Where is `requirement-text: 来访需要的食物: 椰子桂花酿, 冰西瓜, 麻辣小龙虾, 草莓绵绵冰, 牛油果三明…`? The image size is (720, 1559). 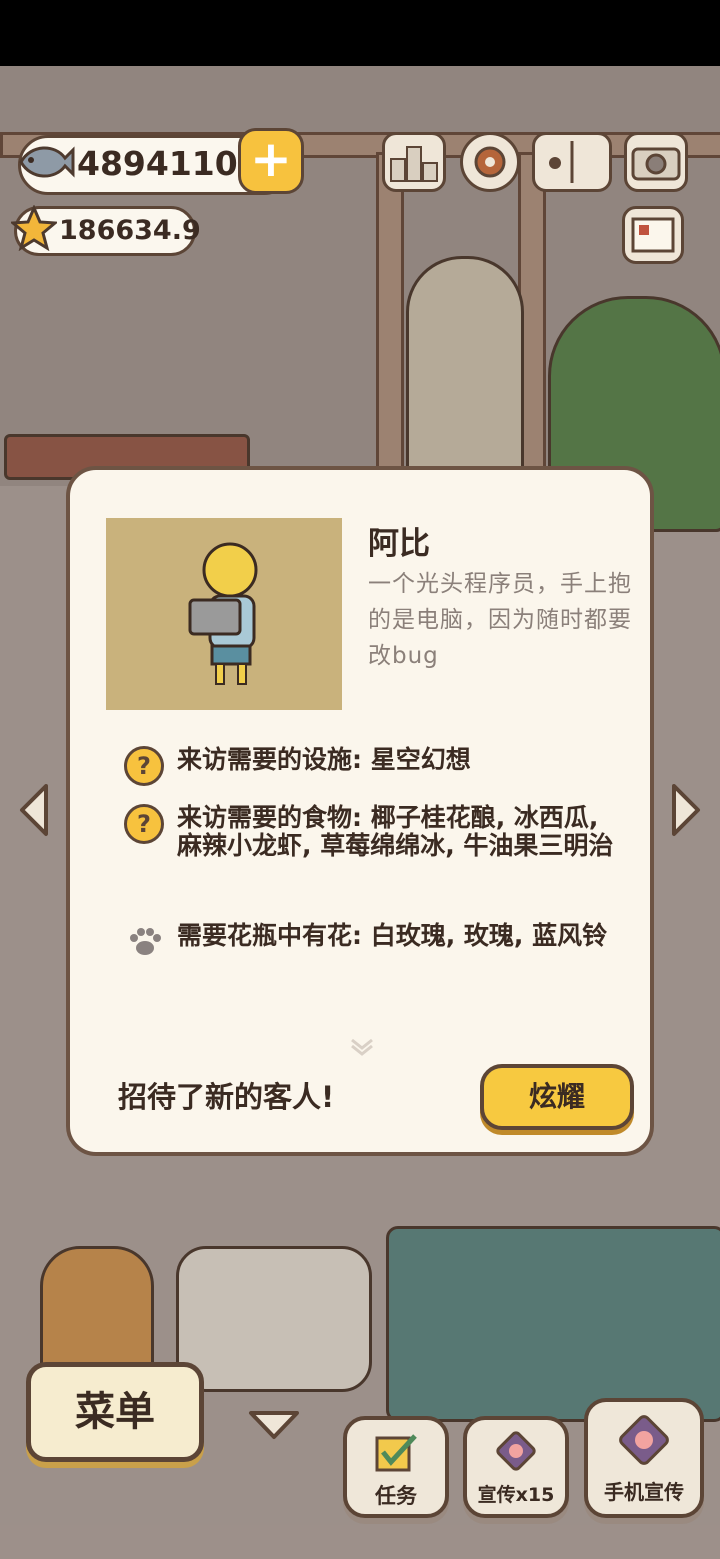 requirement-text: 来访需要的食物: 椰子桂花酿, 冰西瓜, 麻辣小龙虾, 草莓绵绵冰, 牛油果三明… is located at coordinates (395, 831).